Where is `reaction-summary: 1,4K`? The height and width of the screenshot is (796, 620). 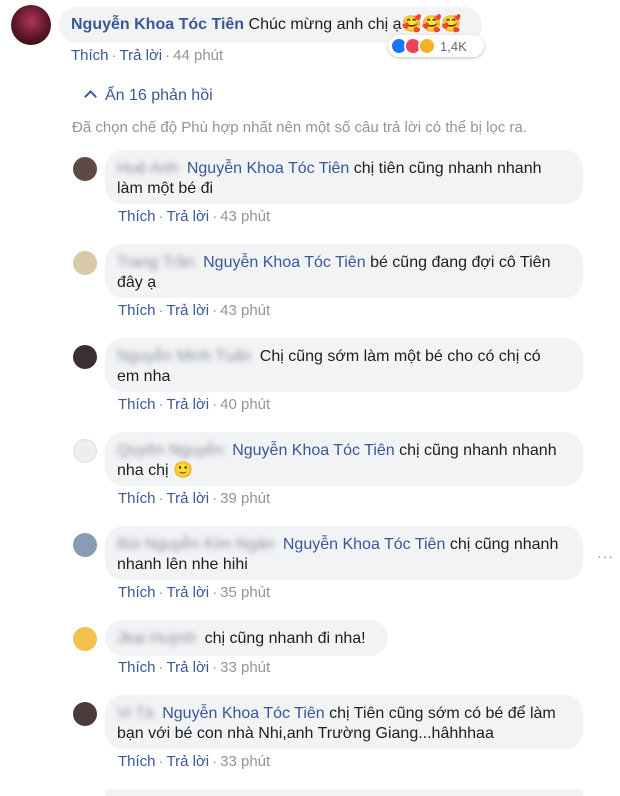 reaction-summary: 1,4K is located at coordinates (436, 46).